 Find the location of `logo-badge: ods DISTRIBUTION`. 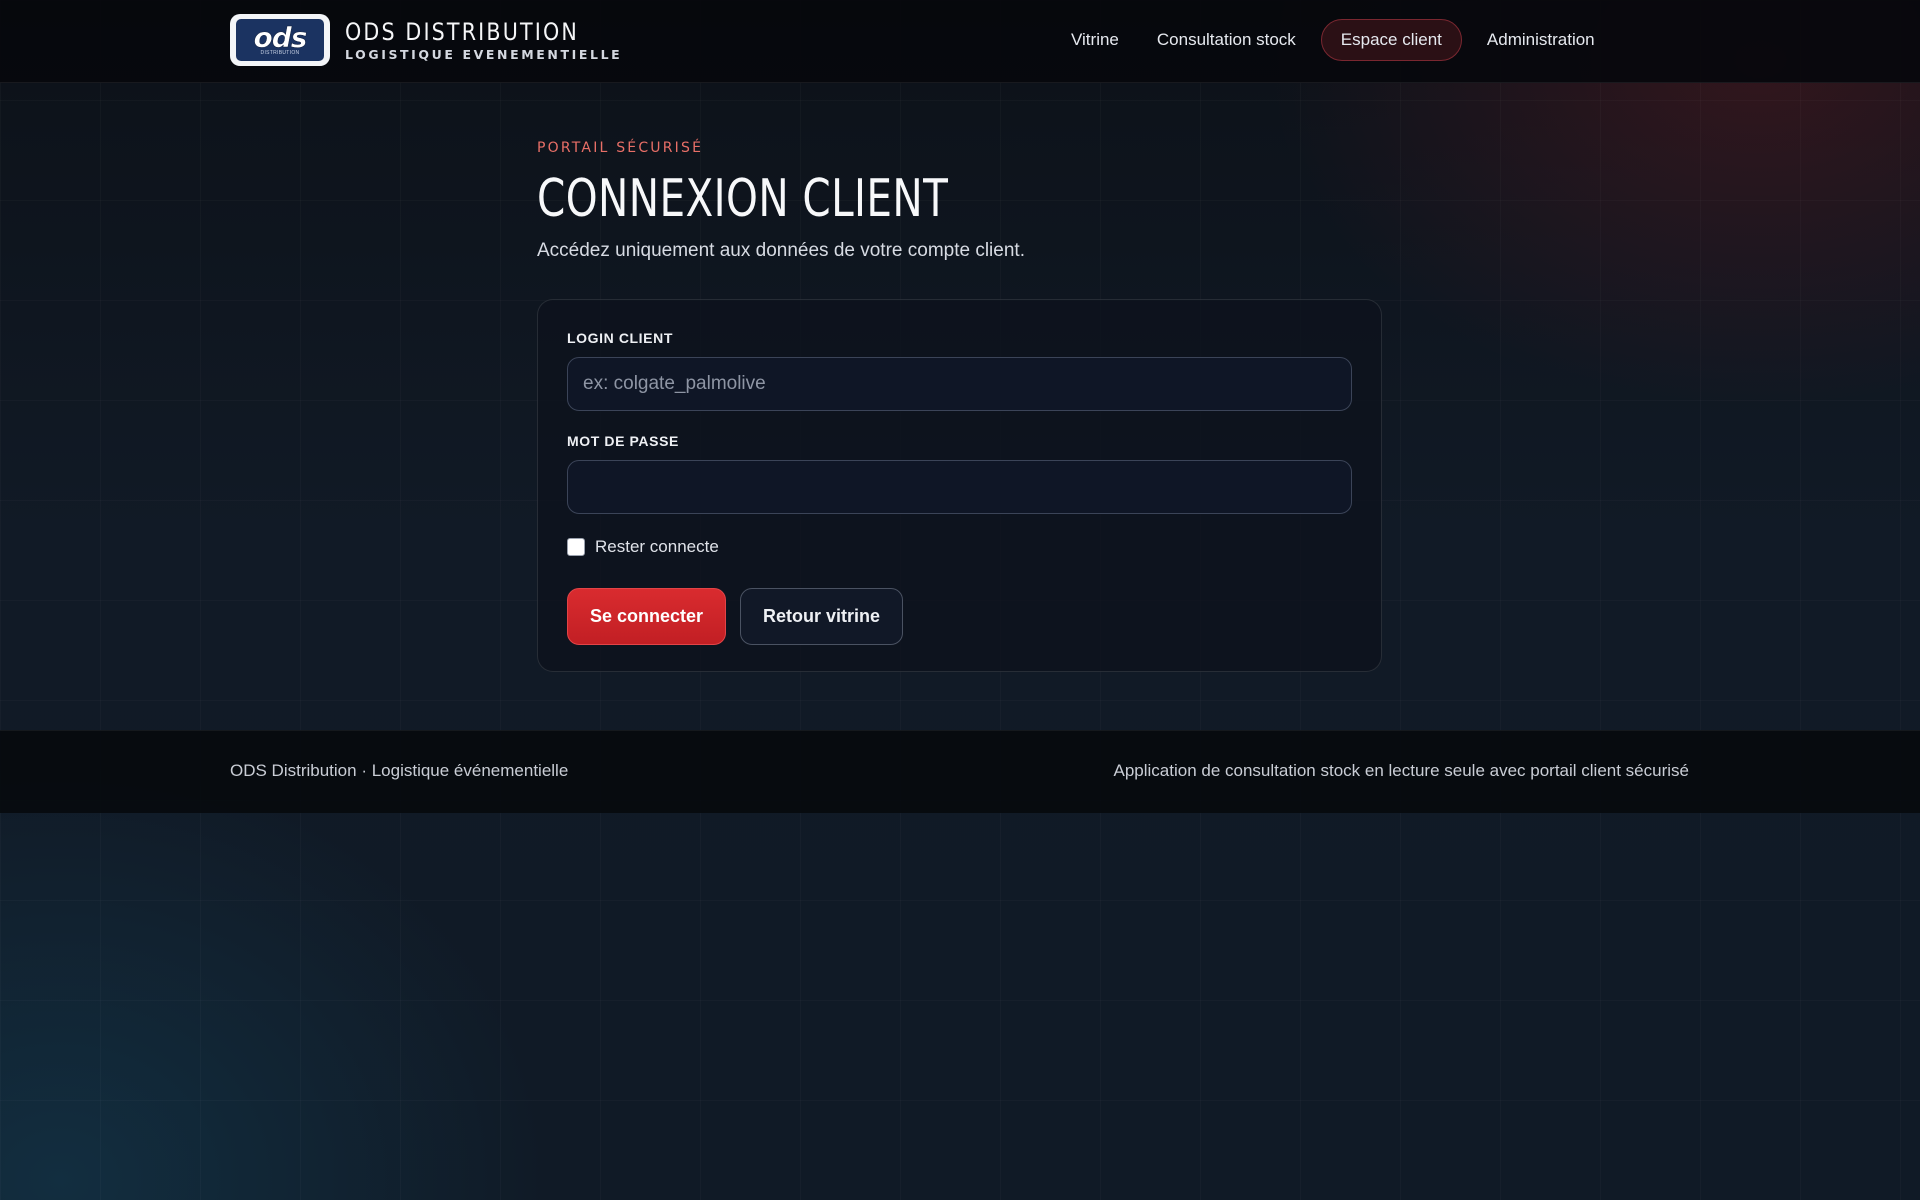

logo-badge: ods DISTRIBUTION is located at coordinates (280, 40).